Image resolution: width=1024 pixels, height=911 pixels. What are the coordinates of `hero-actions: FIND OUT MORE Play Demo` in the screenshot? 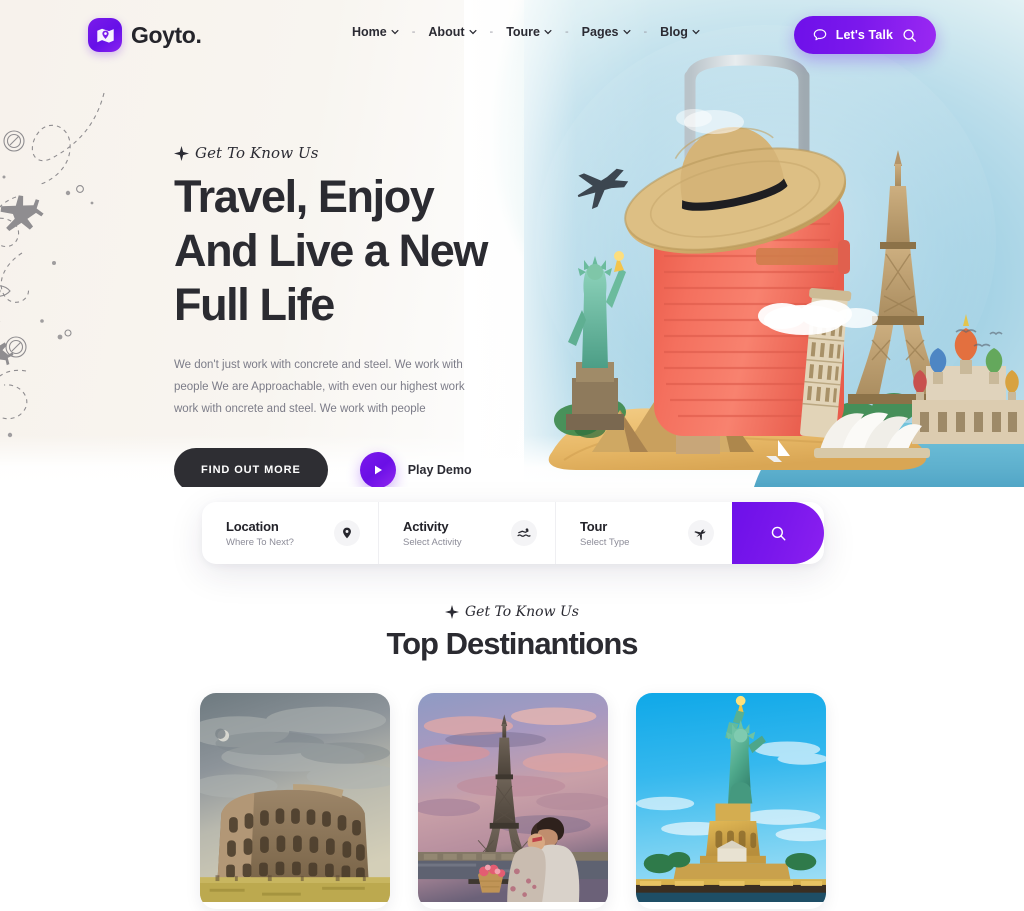 It's located at (374, 467).